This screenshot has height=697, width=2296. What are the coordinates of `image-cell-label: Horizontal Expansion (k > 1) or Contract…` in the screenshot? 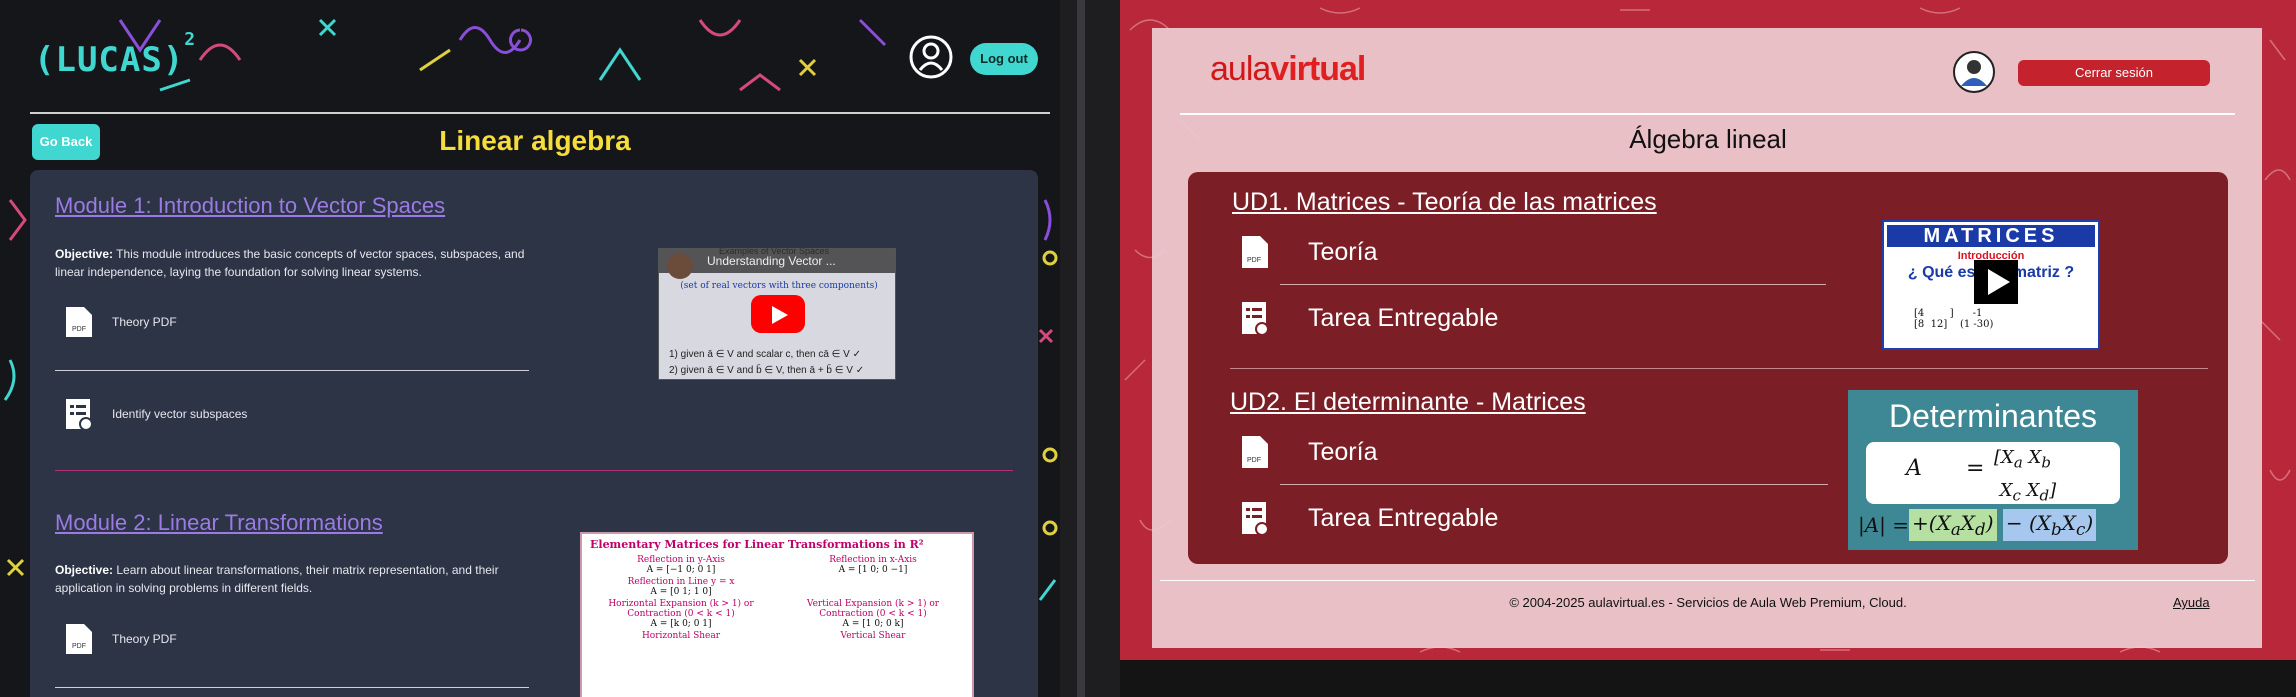 It's located at (681, 609).